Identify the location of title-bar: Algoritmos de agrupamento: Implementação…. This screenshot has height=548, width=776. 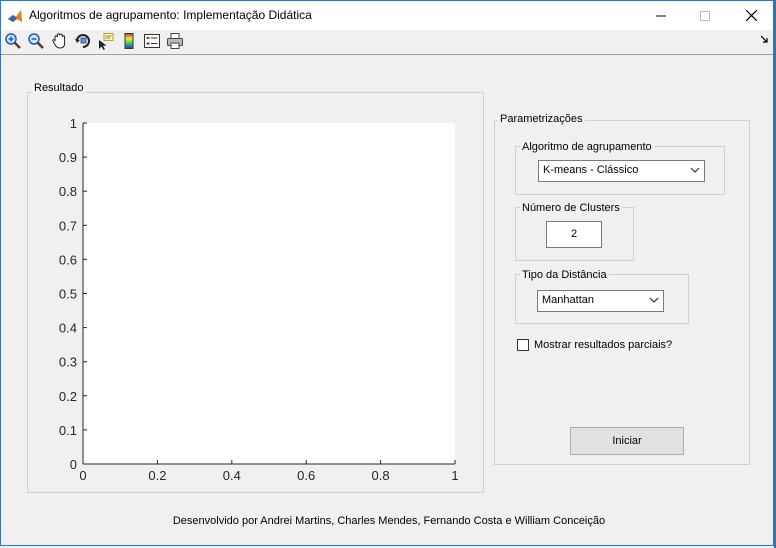
(387, 15).